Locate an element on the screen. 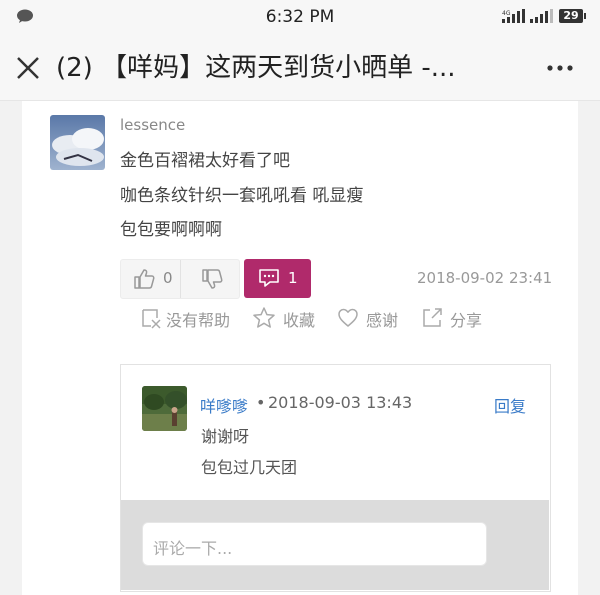 This screenshot has height=595, width=600. downvote-button is located at coordinates (210, 279).